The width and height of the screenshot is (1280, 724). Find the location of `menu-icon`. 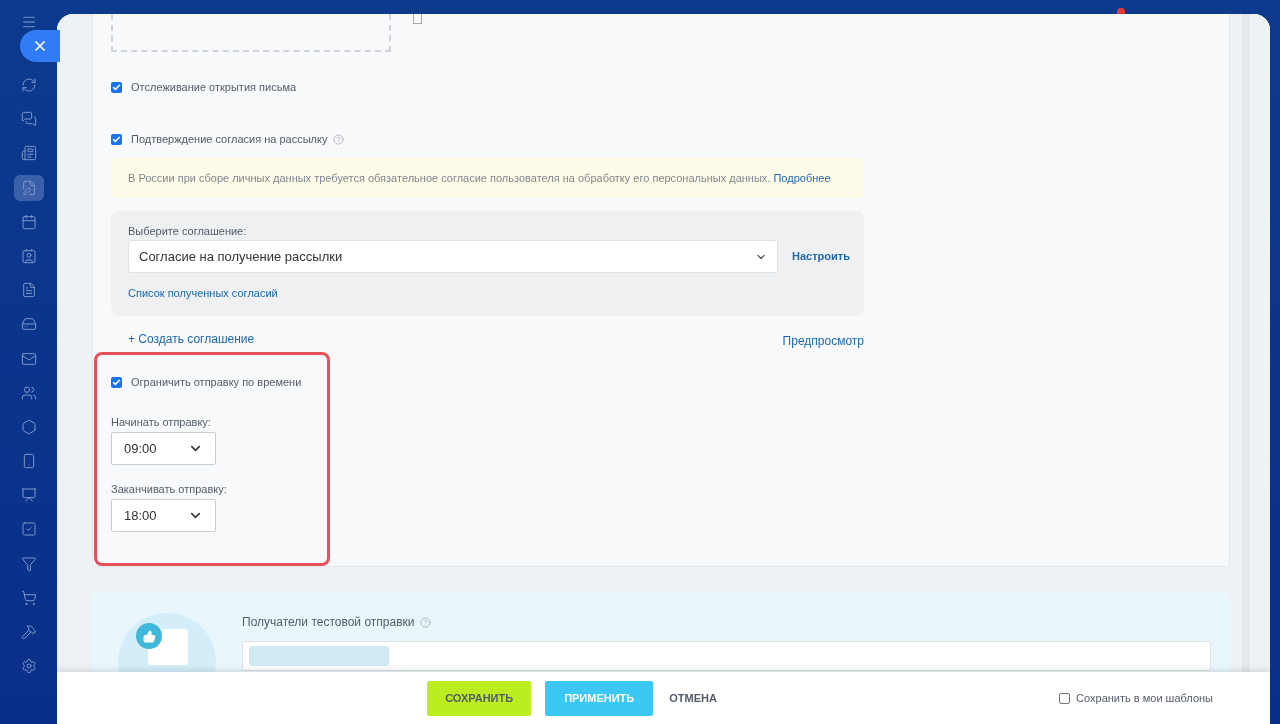

menu-icon is located at coordinates (28, 22).